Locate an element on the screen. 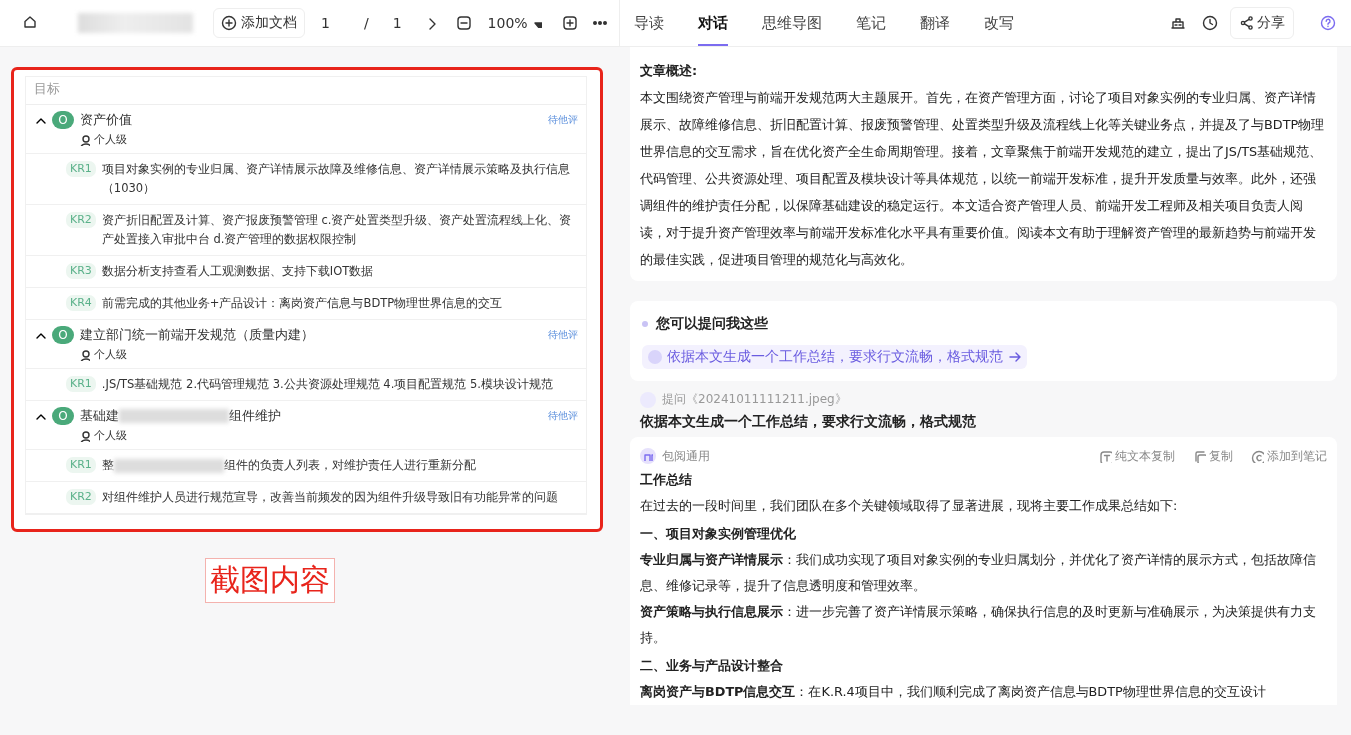 The height and width of the screenshot is (735, 1351). share-icon is located at coordinates (1246, 23).